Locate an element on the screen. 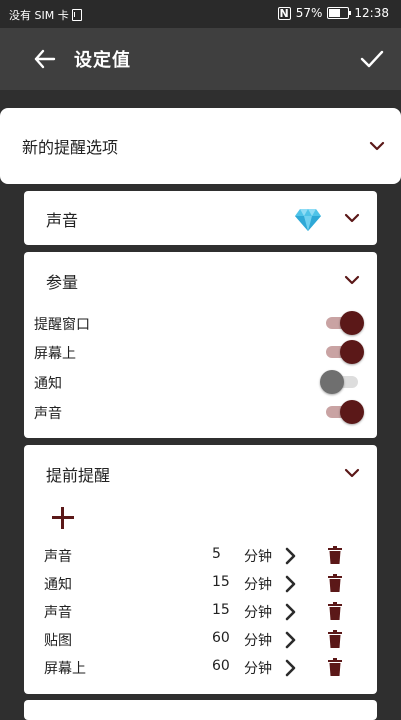 This screenshot has height=720, width=401. app-bar: 设定值 is located at coordinates (200, 59).